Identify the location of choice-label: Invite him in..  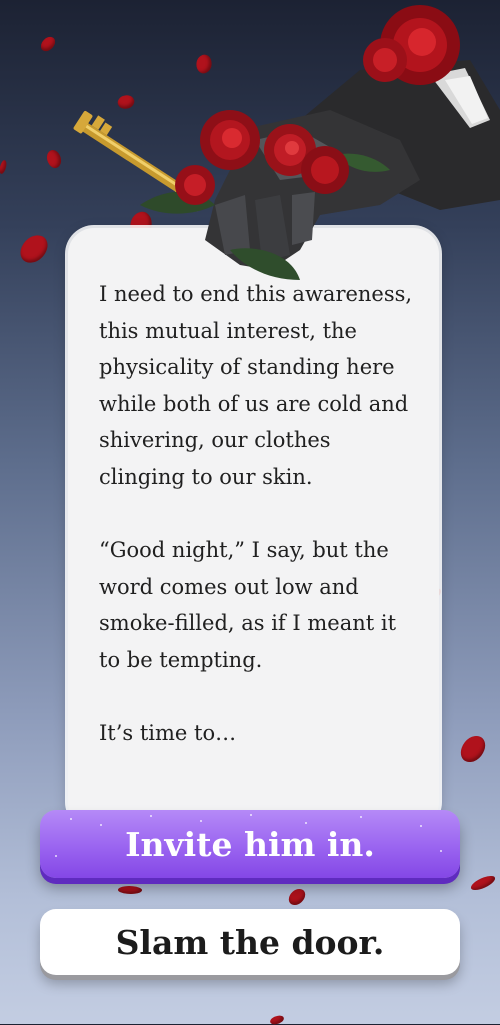
(250, 844).